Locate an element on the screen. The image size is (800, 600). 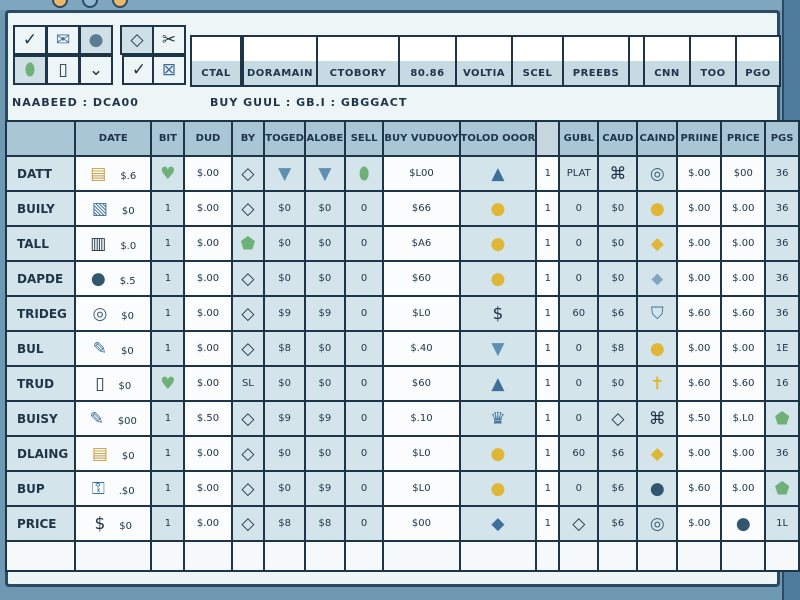
column-tab: SCEL is located at coordinates (537, 61).